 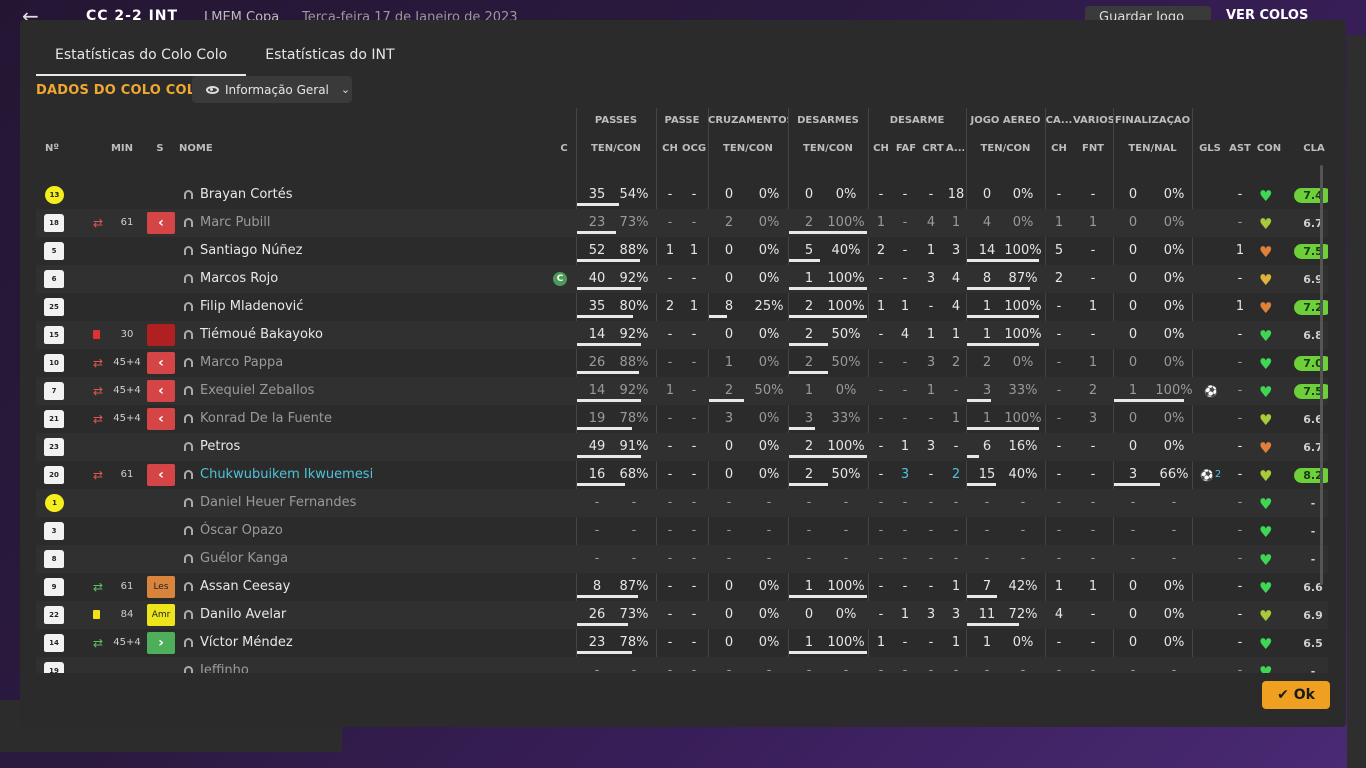 I want to click on table-scrollbar, so click(x=1321, y=375).